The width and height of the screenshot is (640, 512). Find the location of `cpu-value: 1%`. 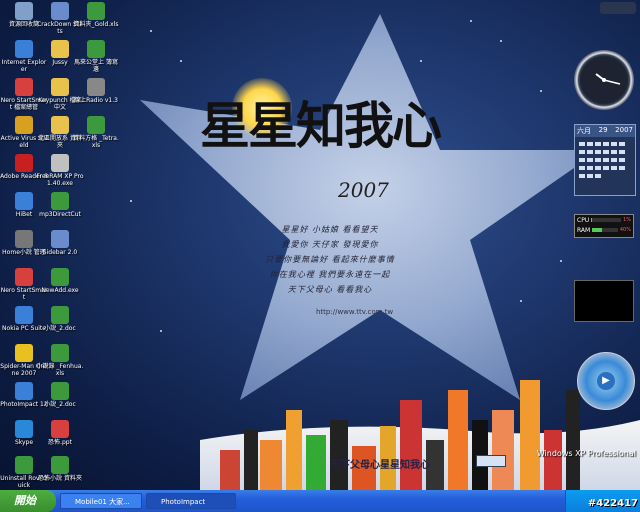

cpu-value: 1% is located at coordinates (627, 220).